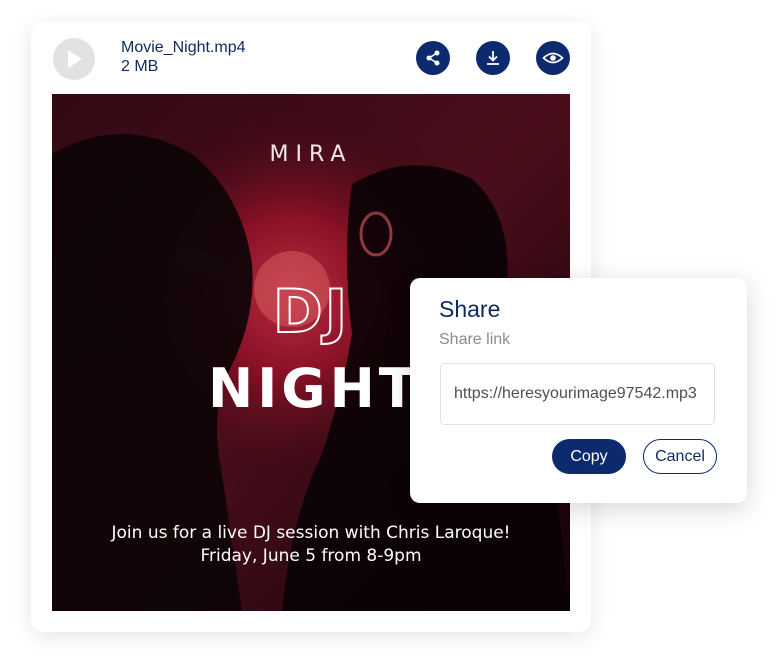  I want to click on eye-icon, so click(553, 58).